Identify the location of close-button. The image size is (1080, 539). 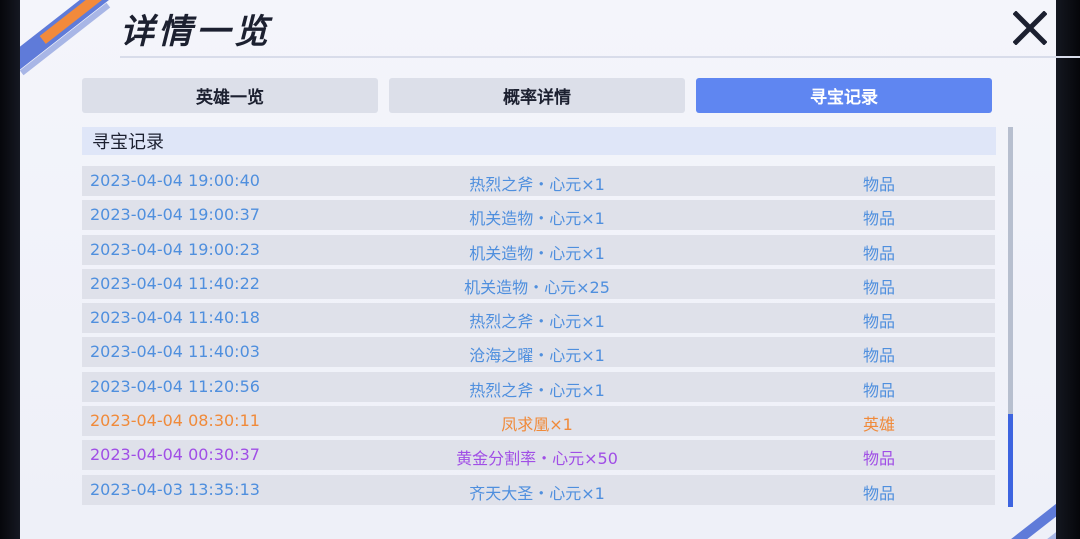
(1030, 28).